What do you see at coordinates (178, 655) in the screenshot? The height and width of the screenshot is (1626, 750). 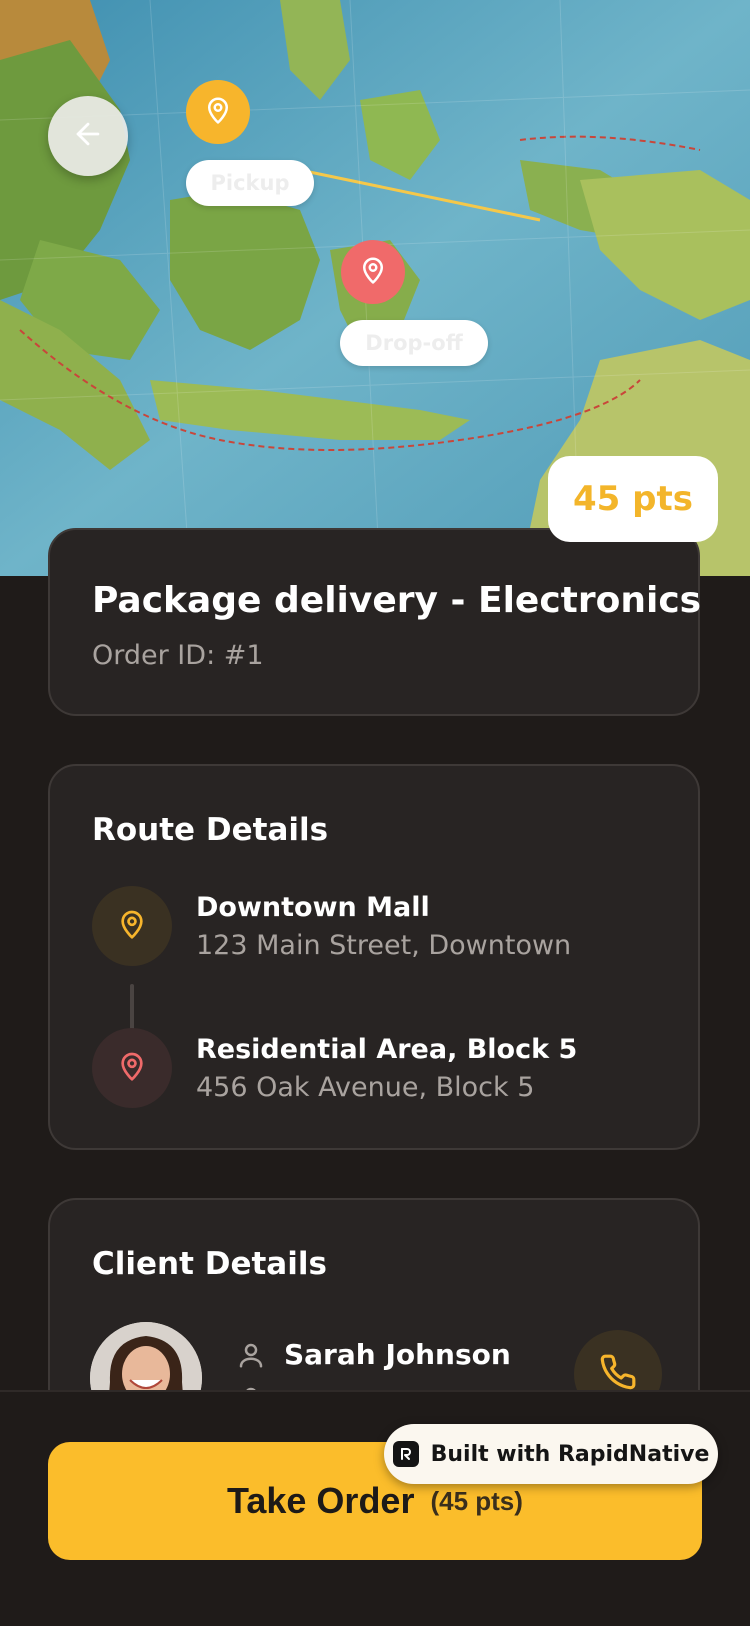 I see `order-id: Order ID: #1` at bounding box center [178, 655].